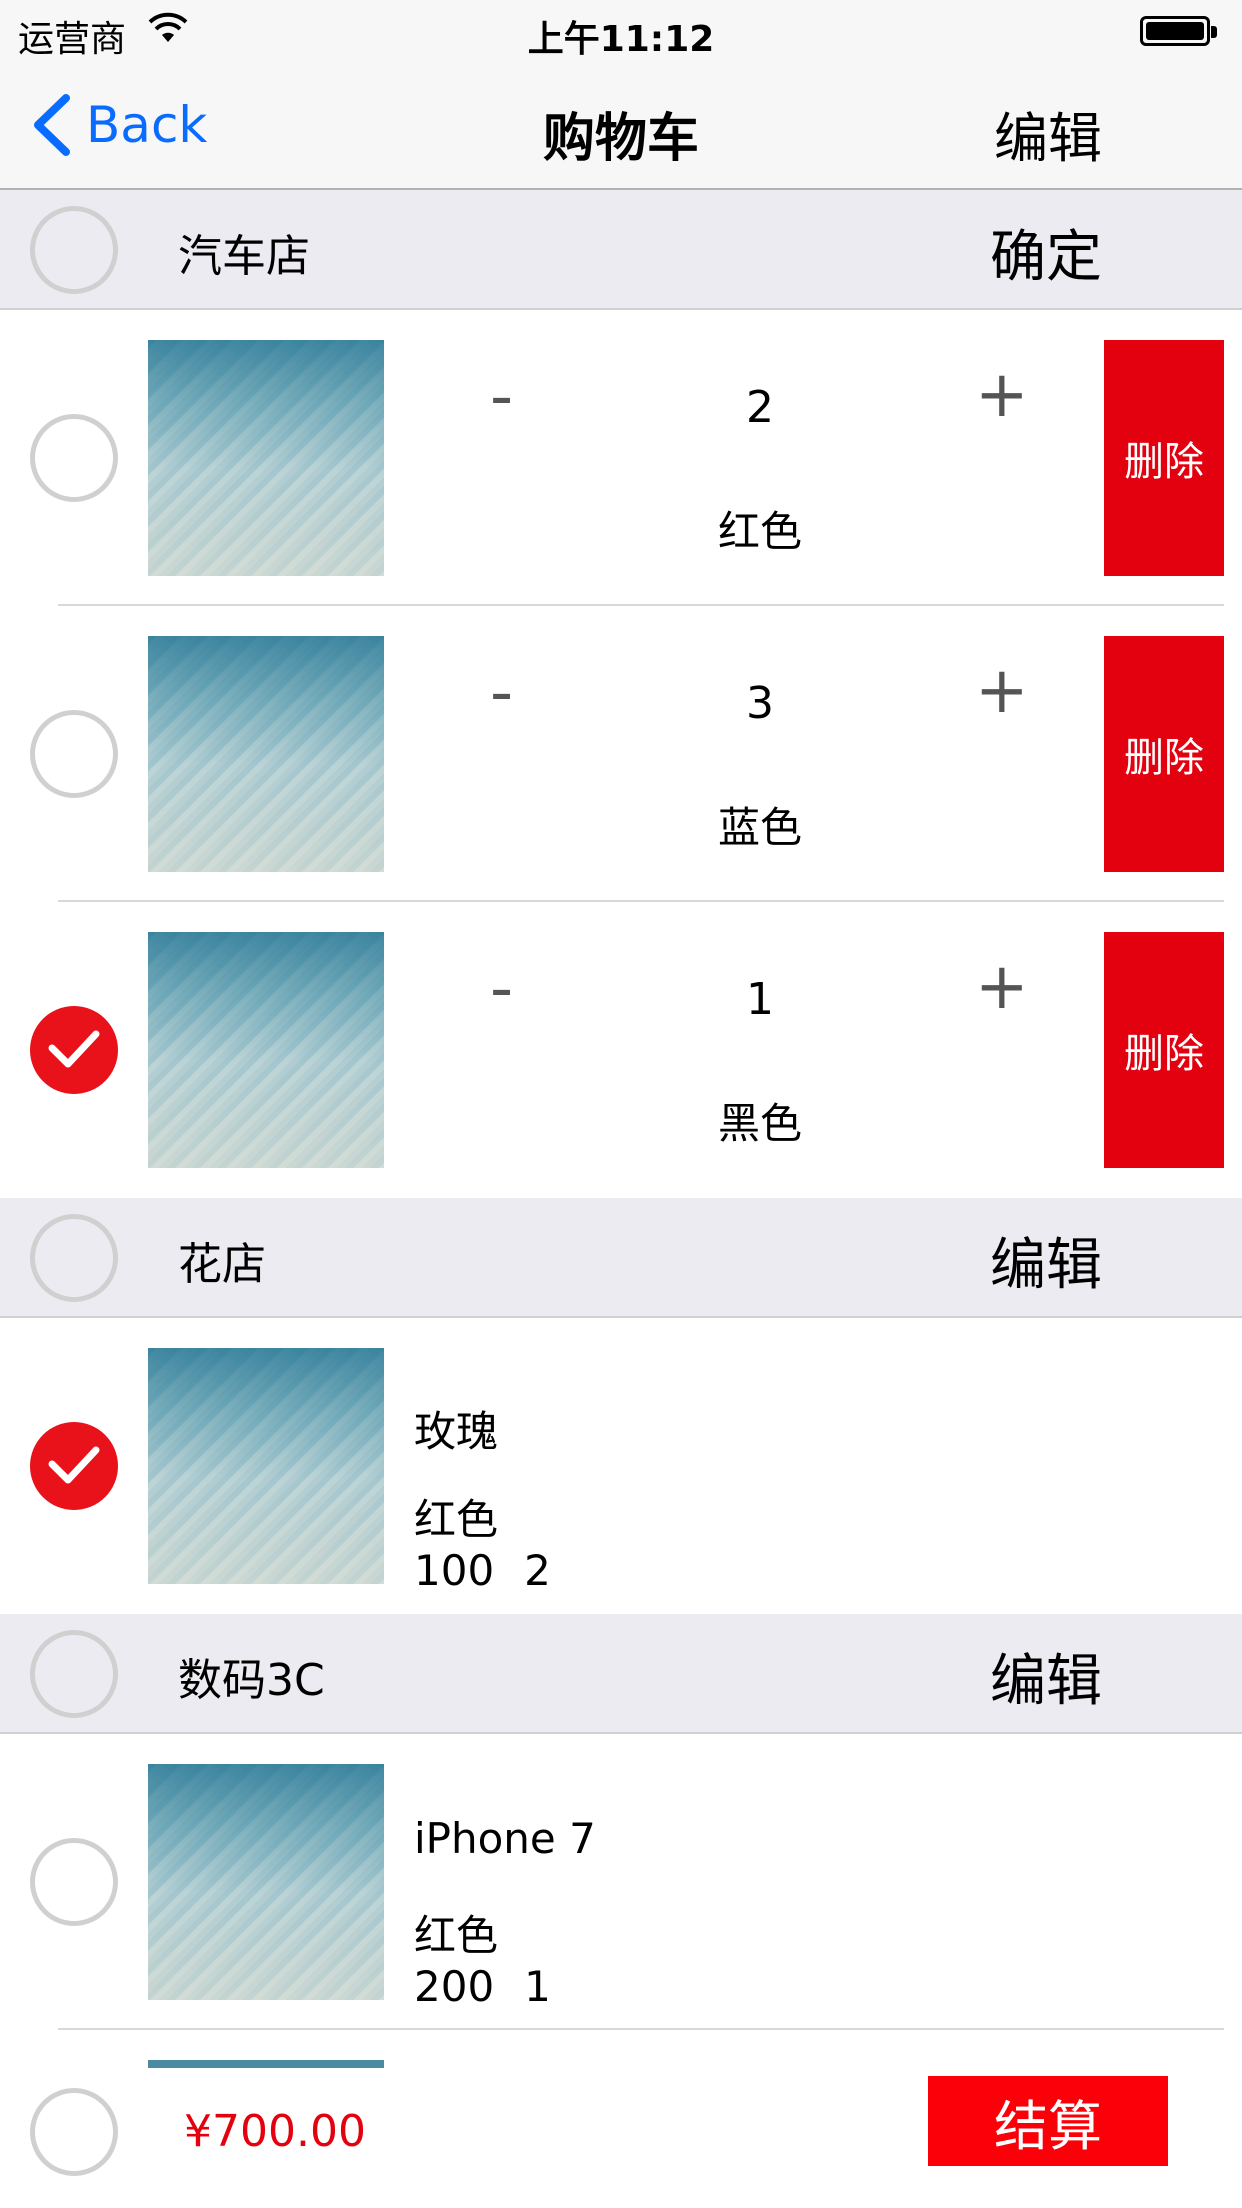  I want to click on cart-item-row: - 2 + 红色 删除, so click(621, 458).